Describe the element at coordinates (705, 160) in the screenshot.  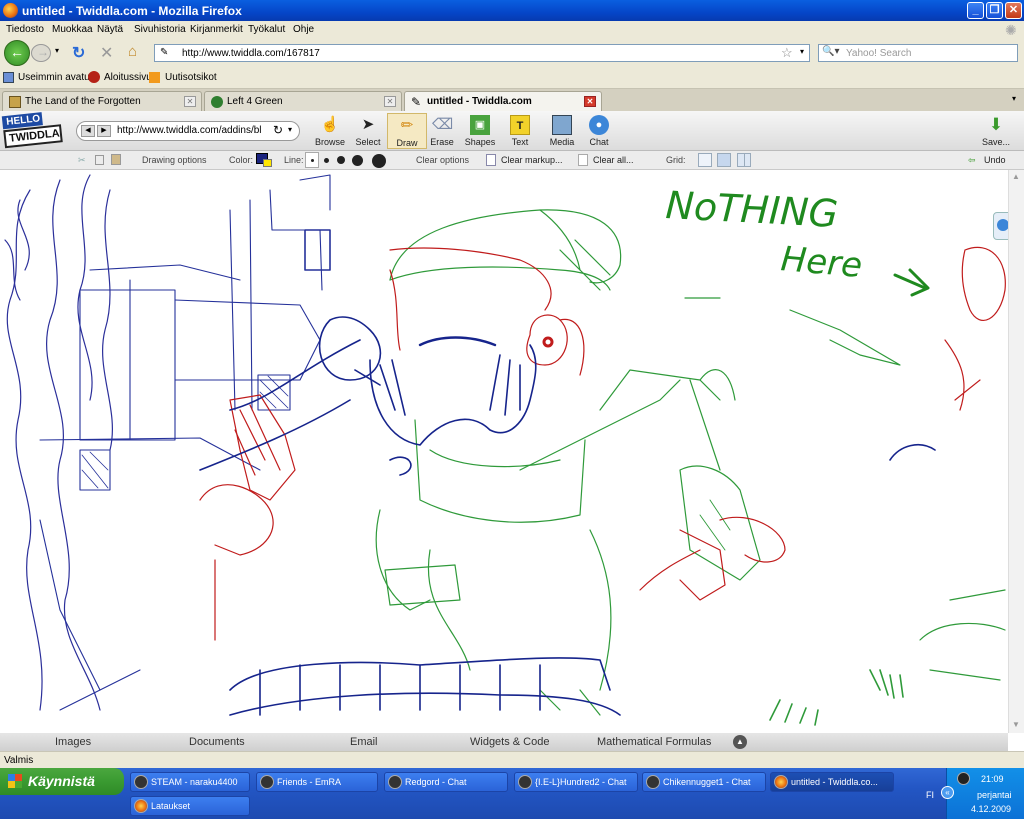
I see `grid-none-button` at that location.